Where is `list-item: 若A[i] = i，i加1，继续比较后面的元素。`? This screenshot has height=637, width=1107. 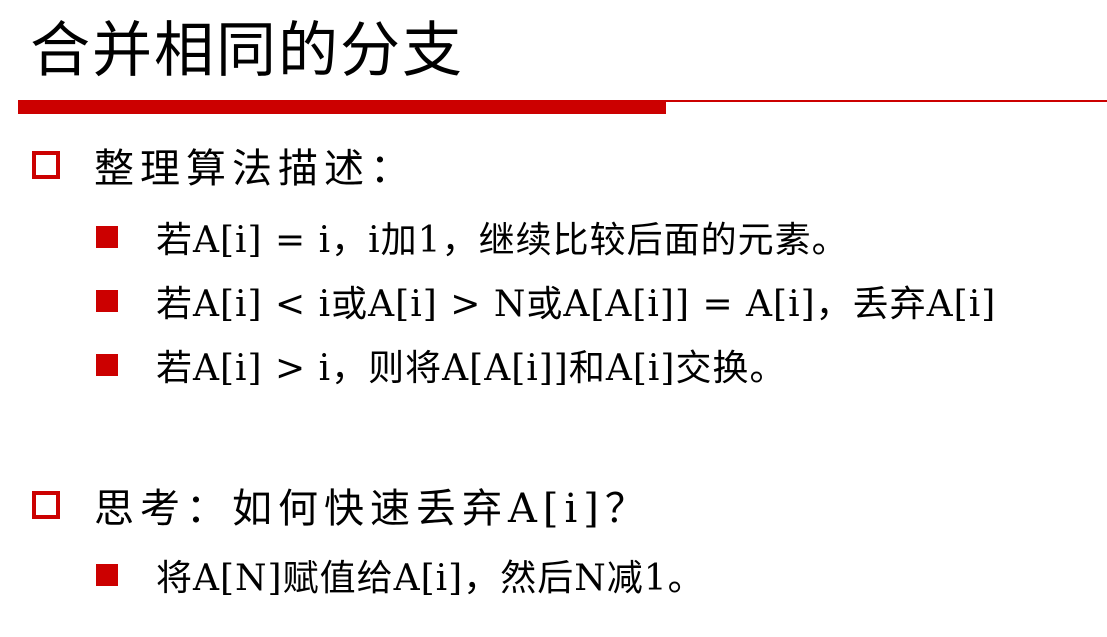
list-item: 若A[i] = i，i加1，继续比较后面的元素。 is located at coordinates (472, 237).